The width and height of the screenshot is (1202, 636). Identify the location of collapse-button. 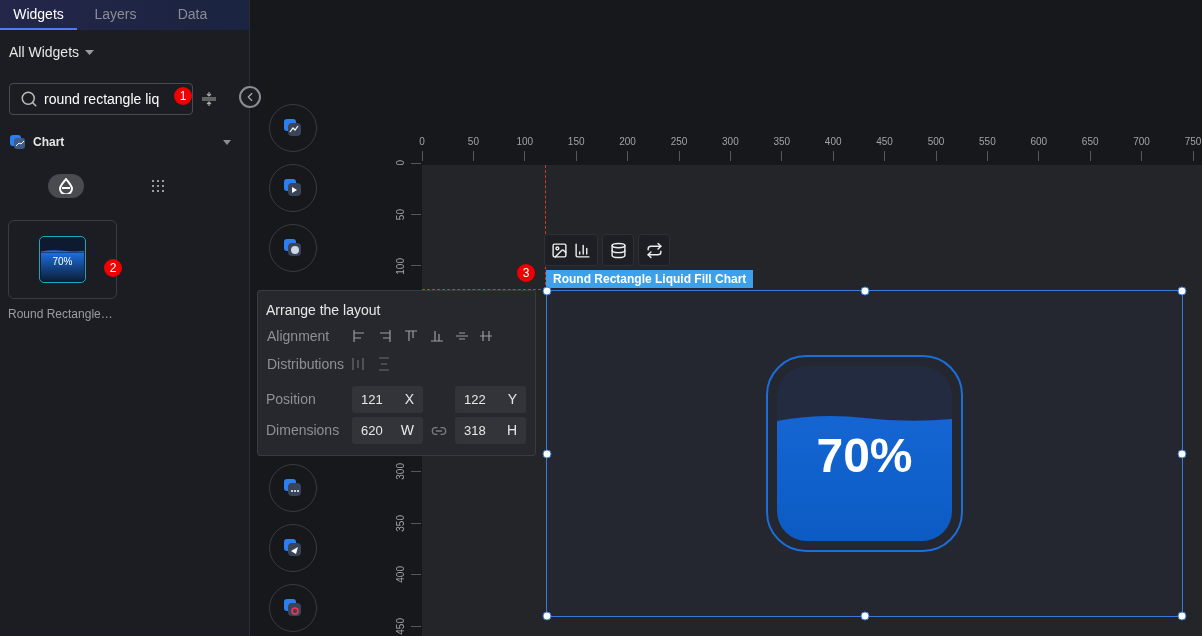
(250, 97).